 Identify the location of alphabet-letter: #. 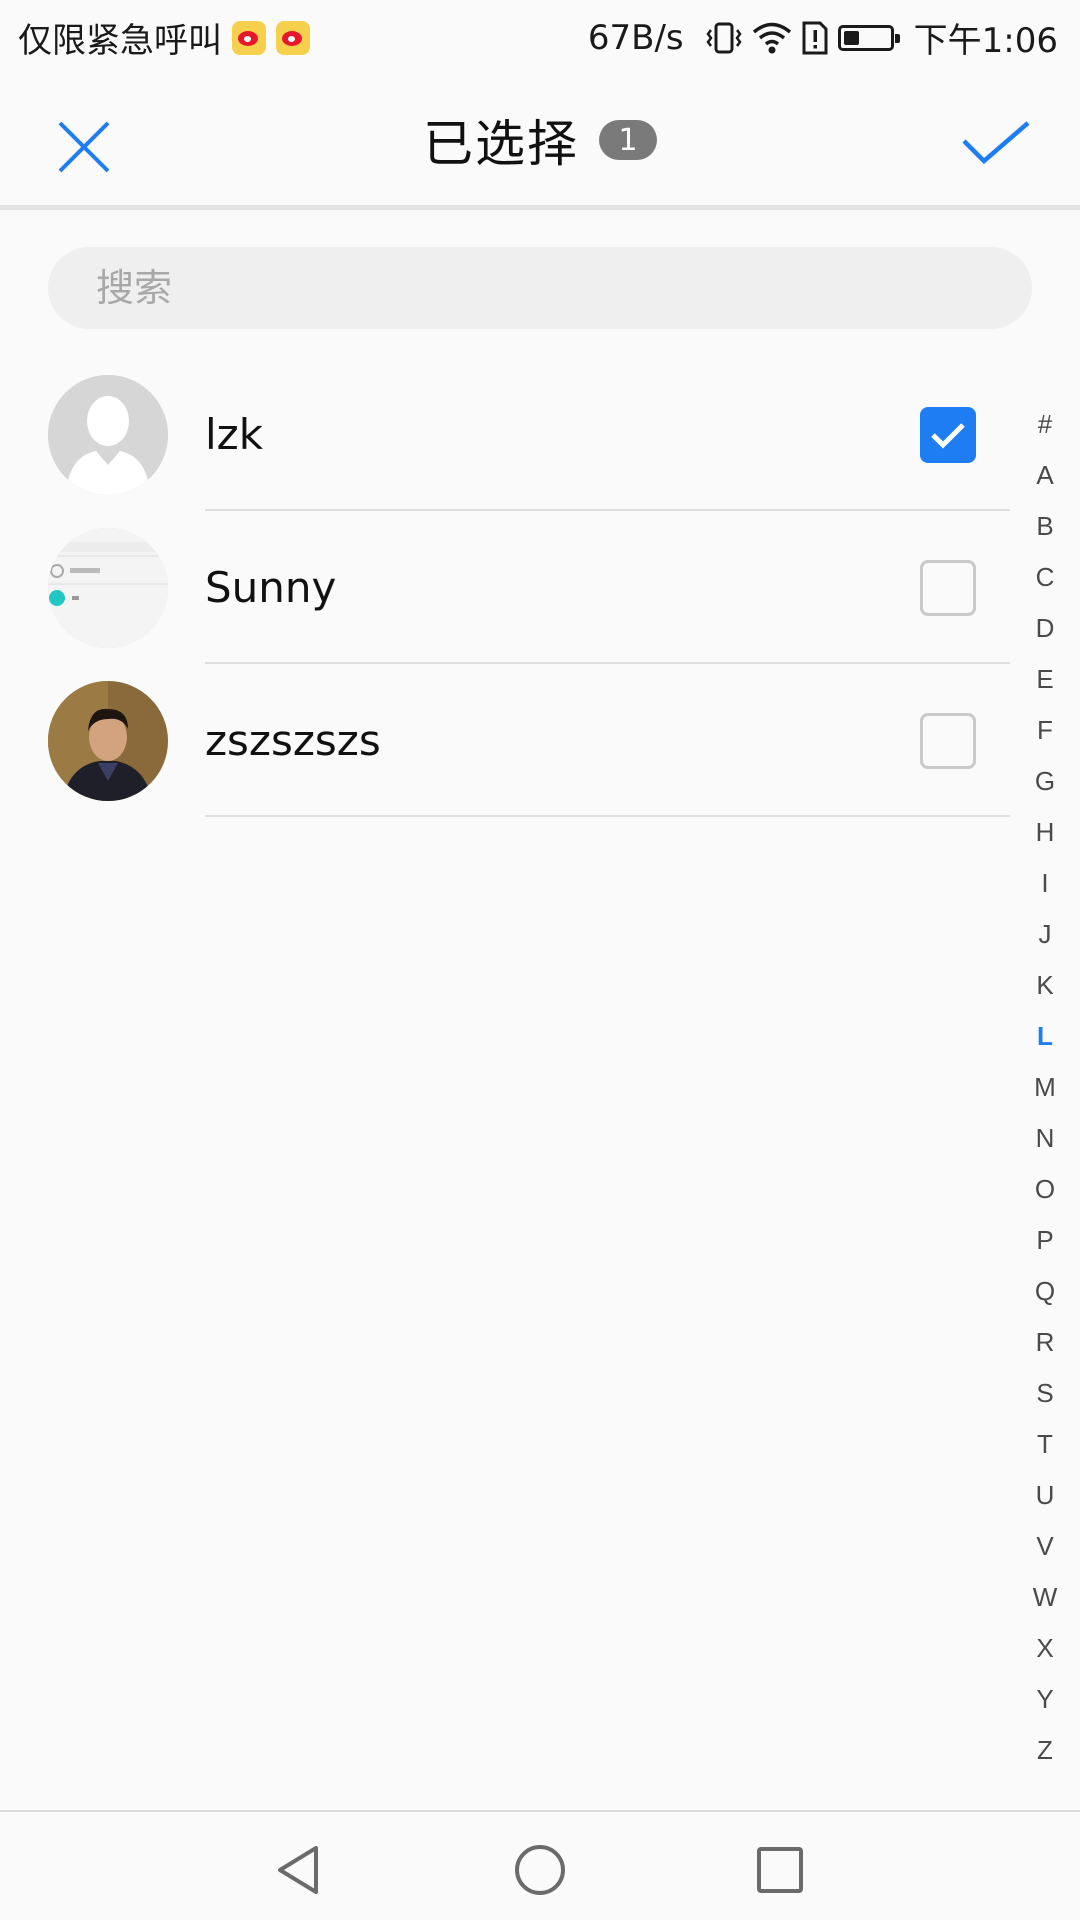
(1045, 423).